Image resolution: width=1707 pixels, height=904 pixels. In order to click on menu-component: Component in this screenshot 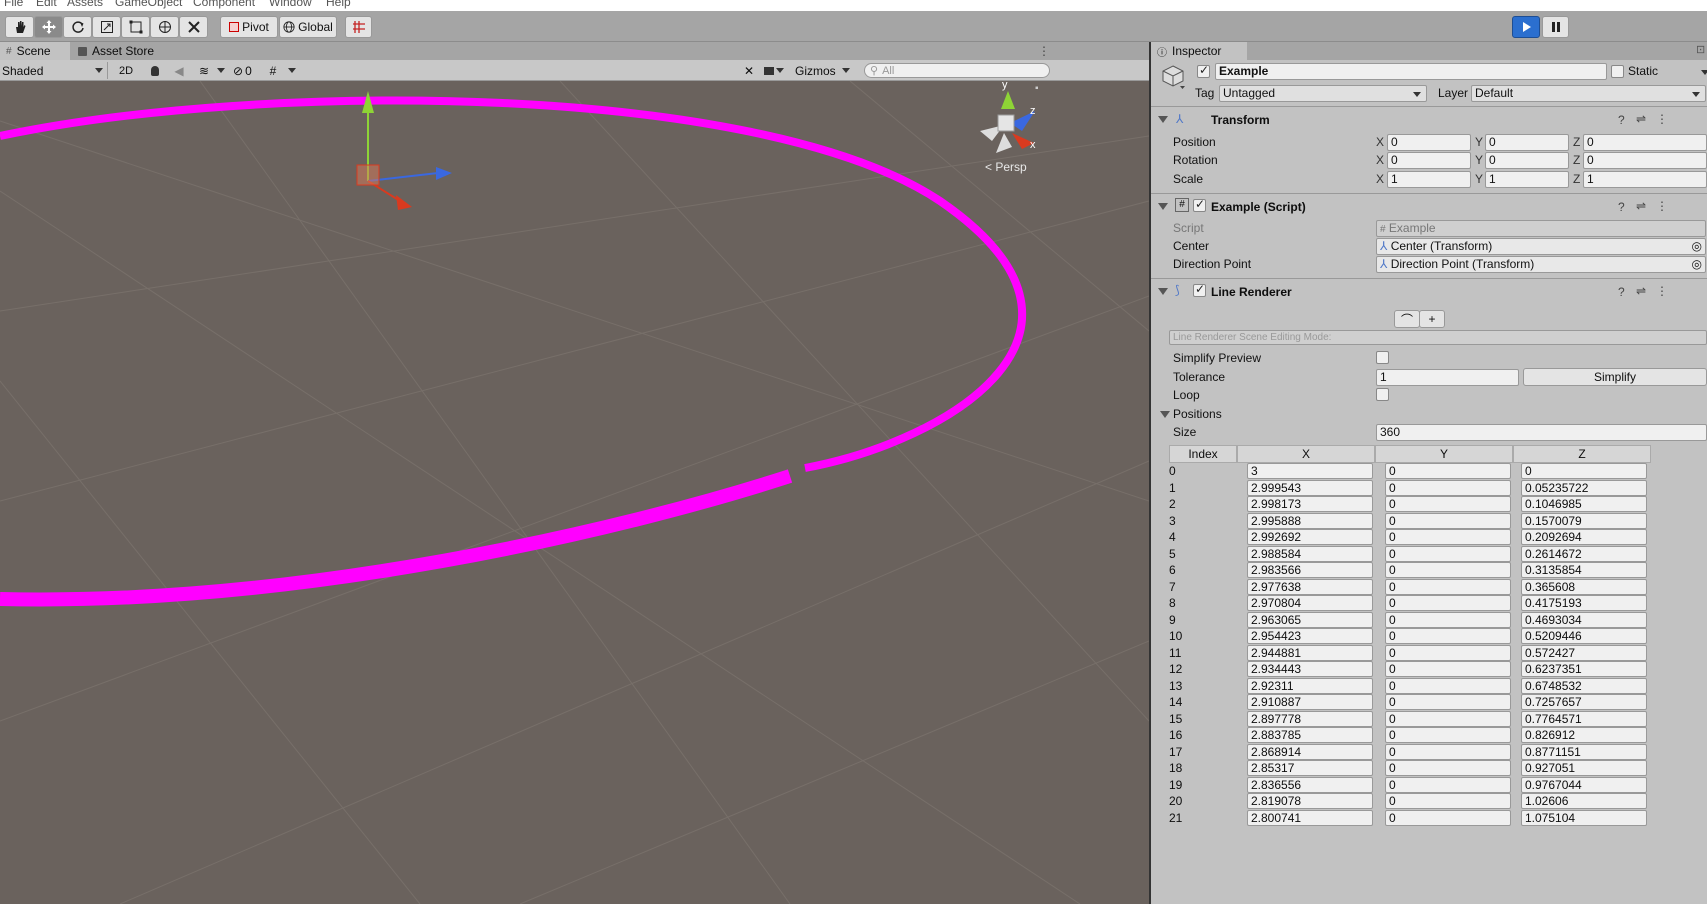, I will do `click(224, 4)`.